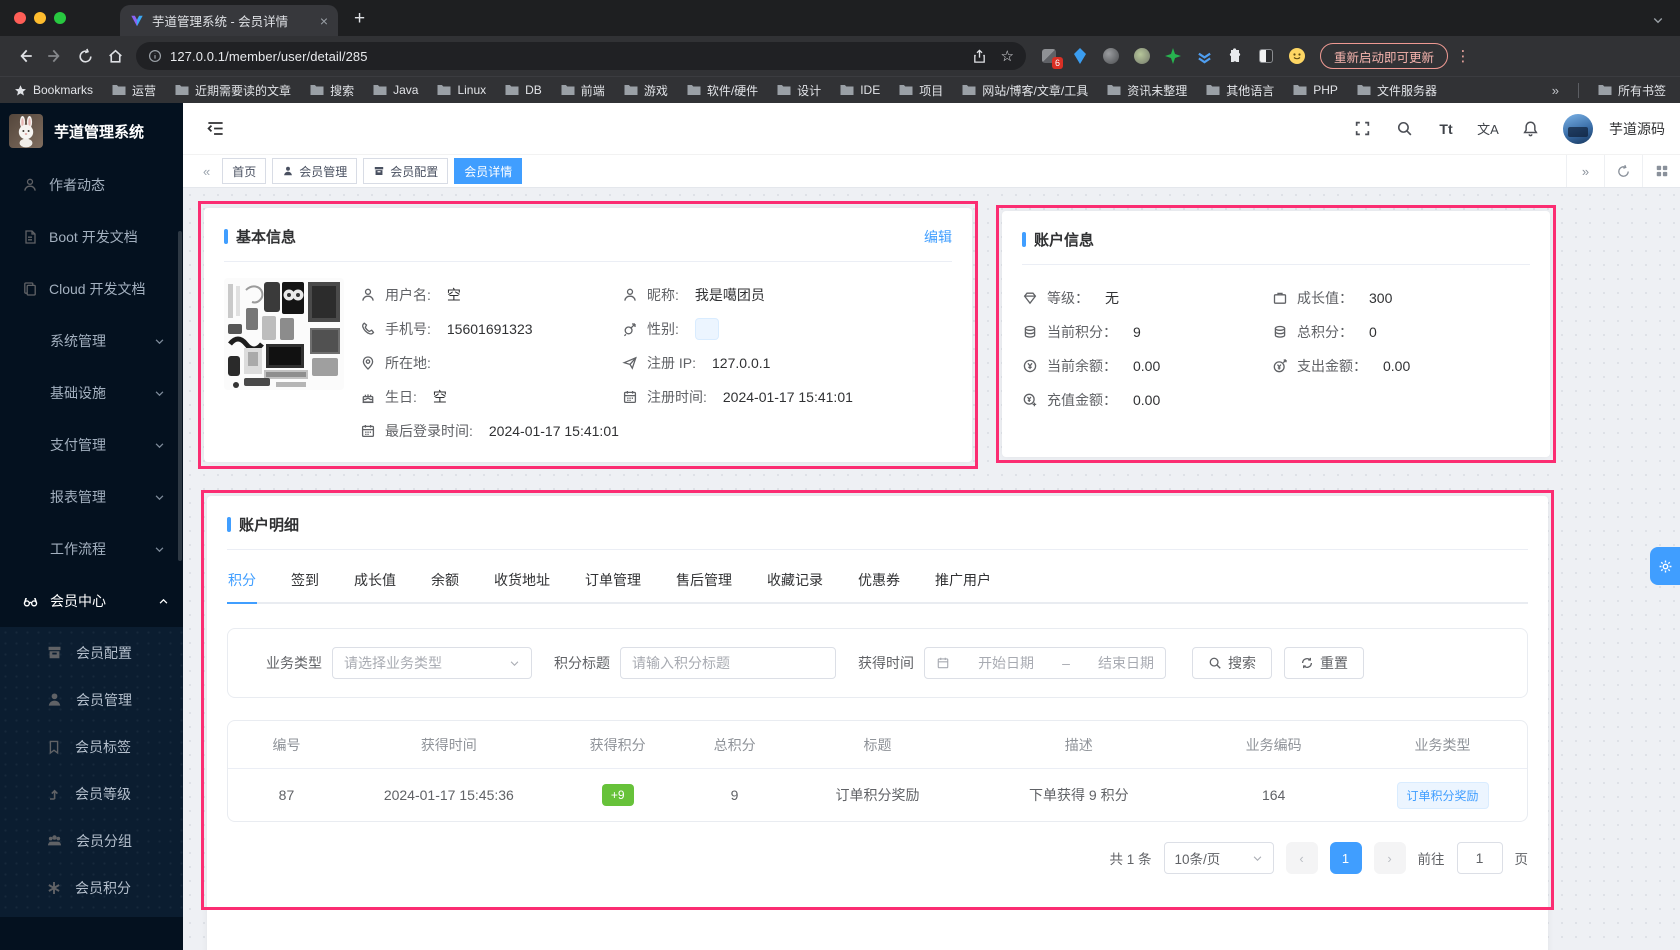 Image resolution: width=1680 pixels, height=950 pixels. What do you see at coordinates (860, 90) in the screenshot?
I see `bookmark-folder: IDE` at bounding box center [860, 90].